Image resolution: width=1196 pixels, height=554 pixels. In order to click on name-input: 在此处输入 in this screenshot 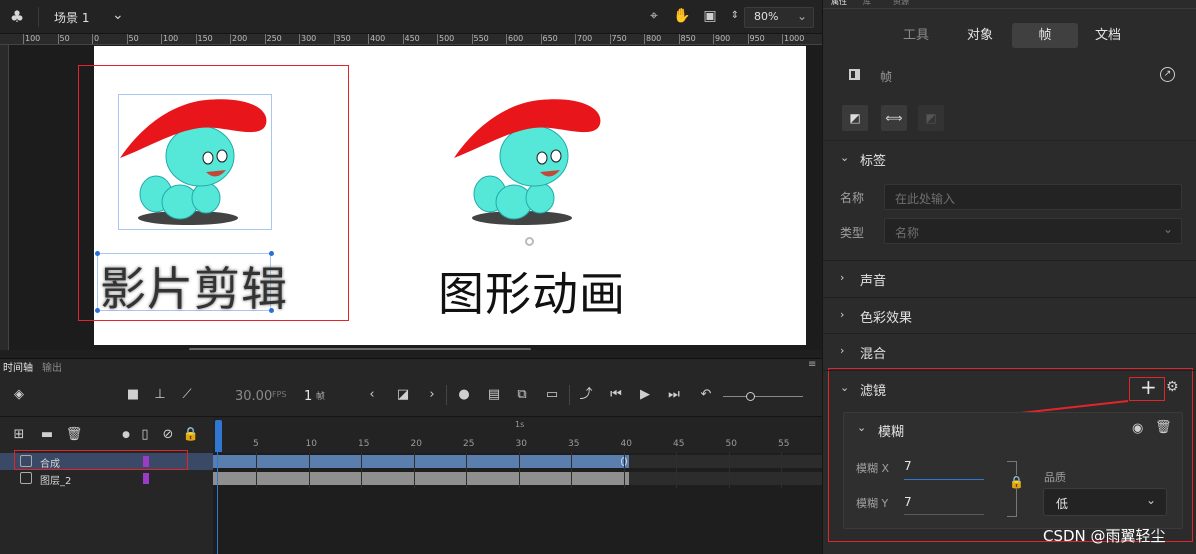, I will do `click(1033, 197)`.